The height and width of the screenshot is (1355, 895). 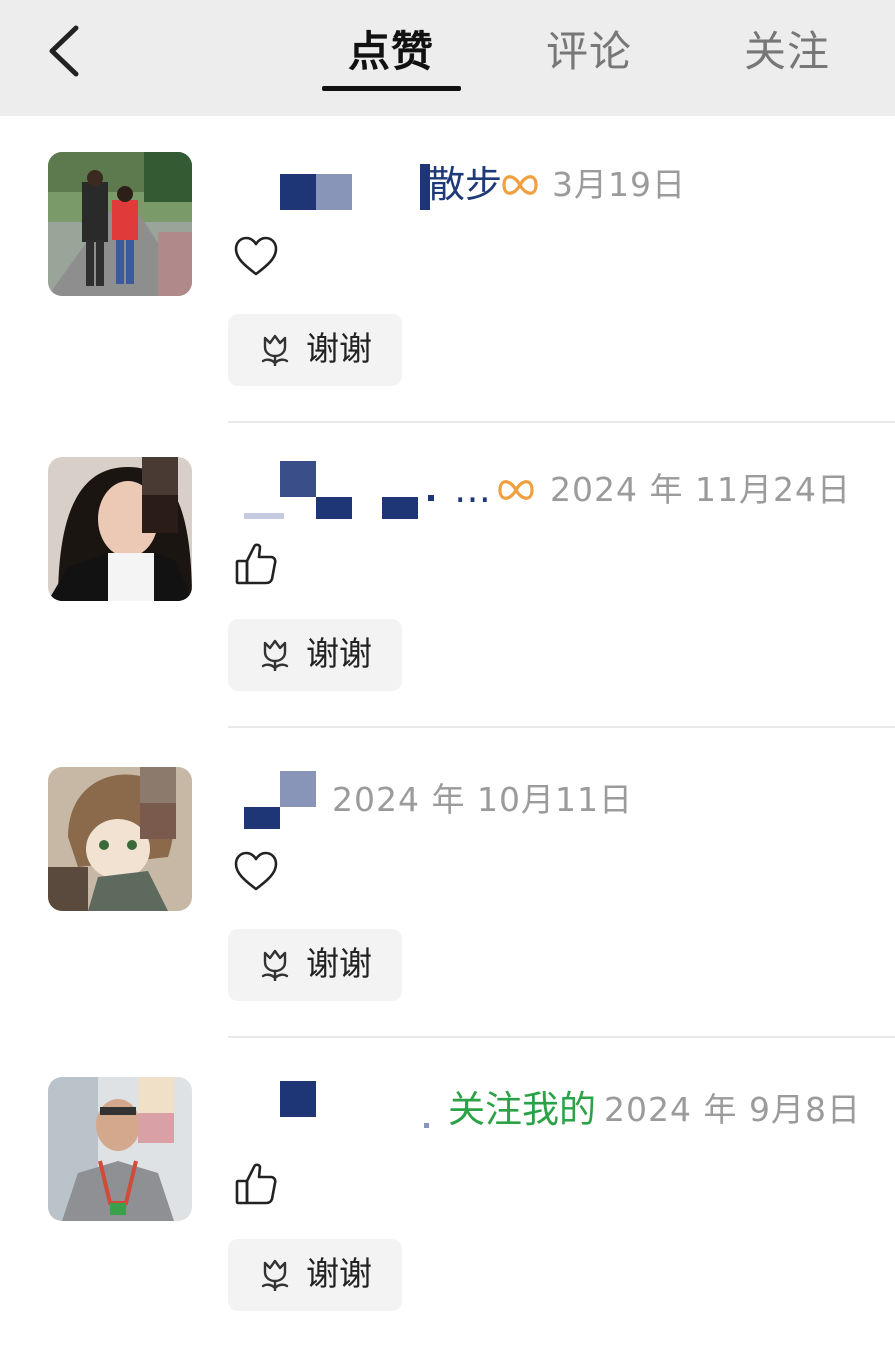 What do you see at coordinates (787, 52) in the screenshot?
I see `tab-follows: 关注` at bounding box center [787, 52].